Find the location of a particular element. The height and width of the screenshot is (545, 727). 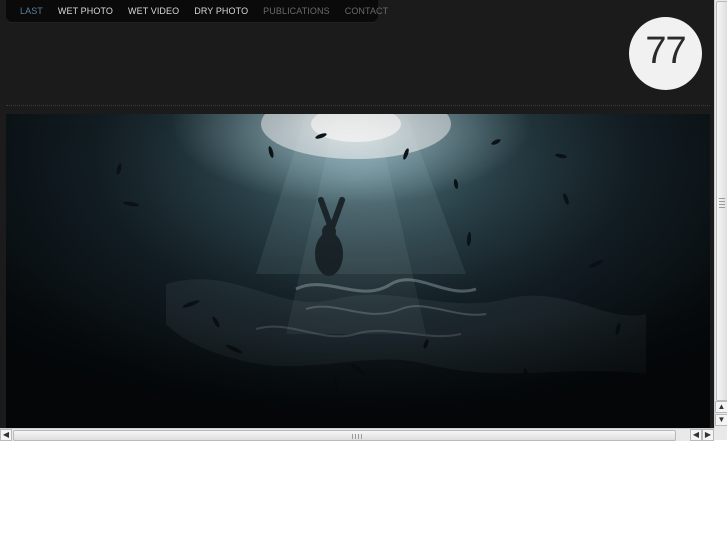

site-logo: 77 is located at coordinates (665, 53).